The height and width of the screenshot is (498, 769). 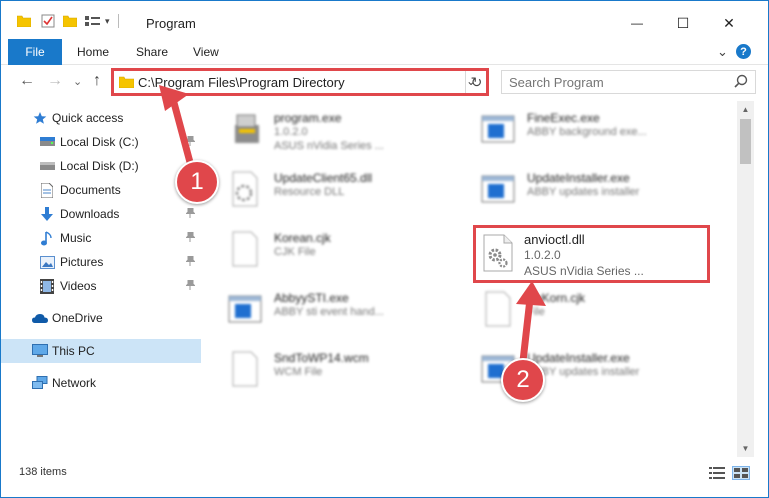 What do you see at coordinates (323, 178) in the screenshot?
I see `file-name: UpdateClient65.dll` at bounding box center [323, 178].